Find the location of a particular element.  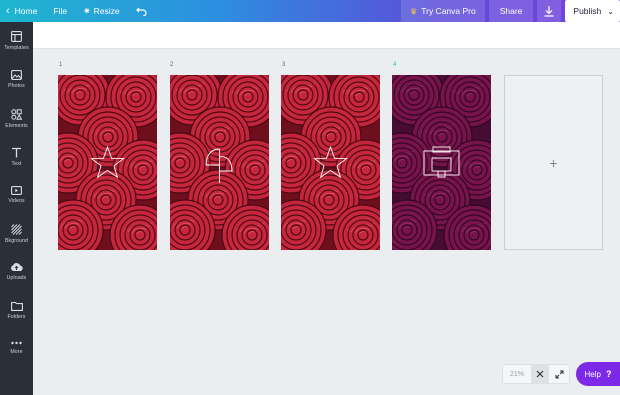

fullscreen-button is located at coordinates (559, 374).